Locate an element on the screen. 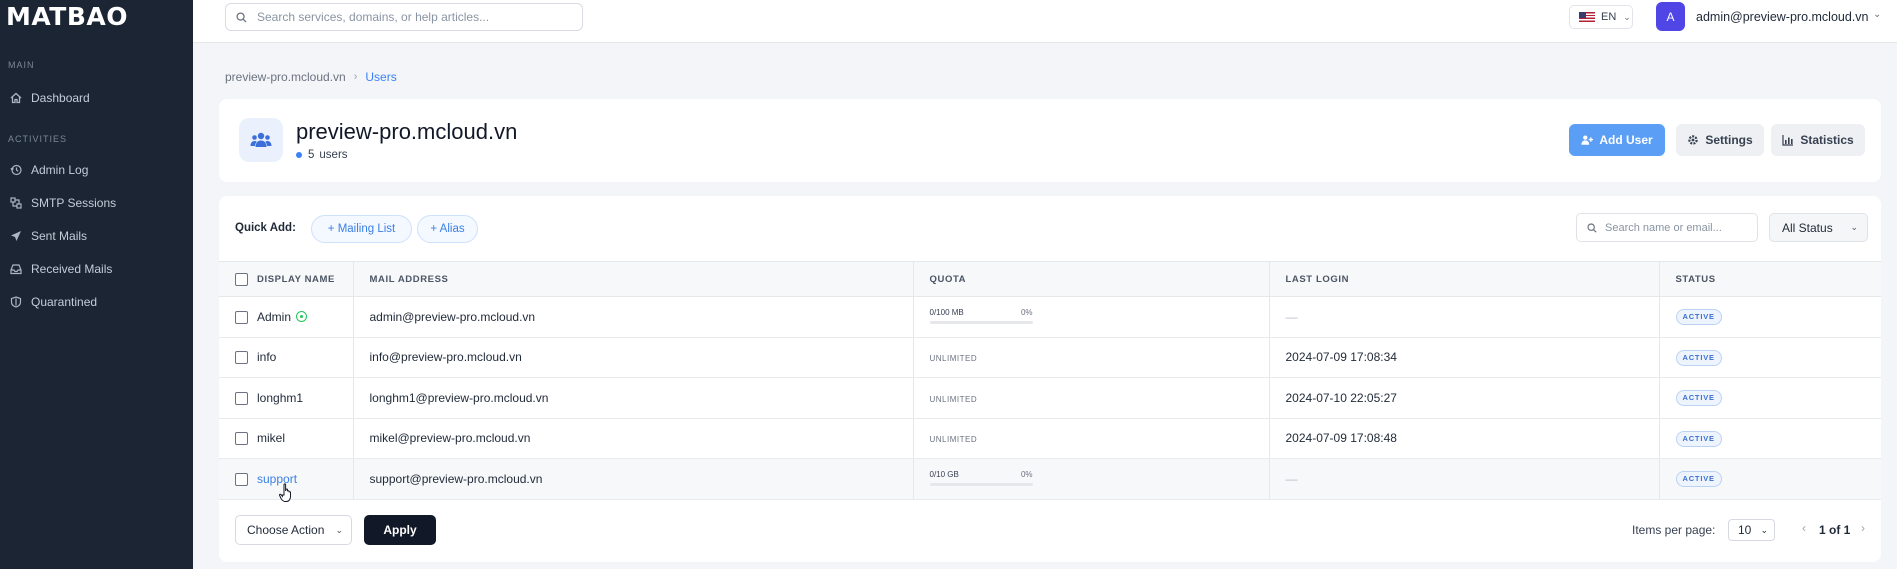  sidebar-item-dashboard: Dashboard is located at coordinates (96, 98).